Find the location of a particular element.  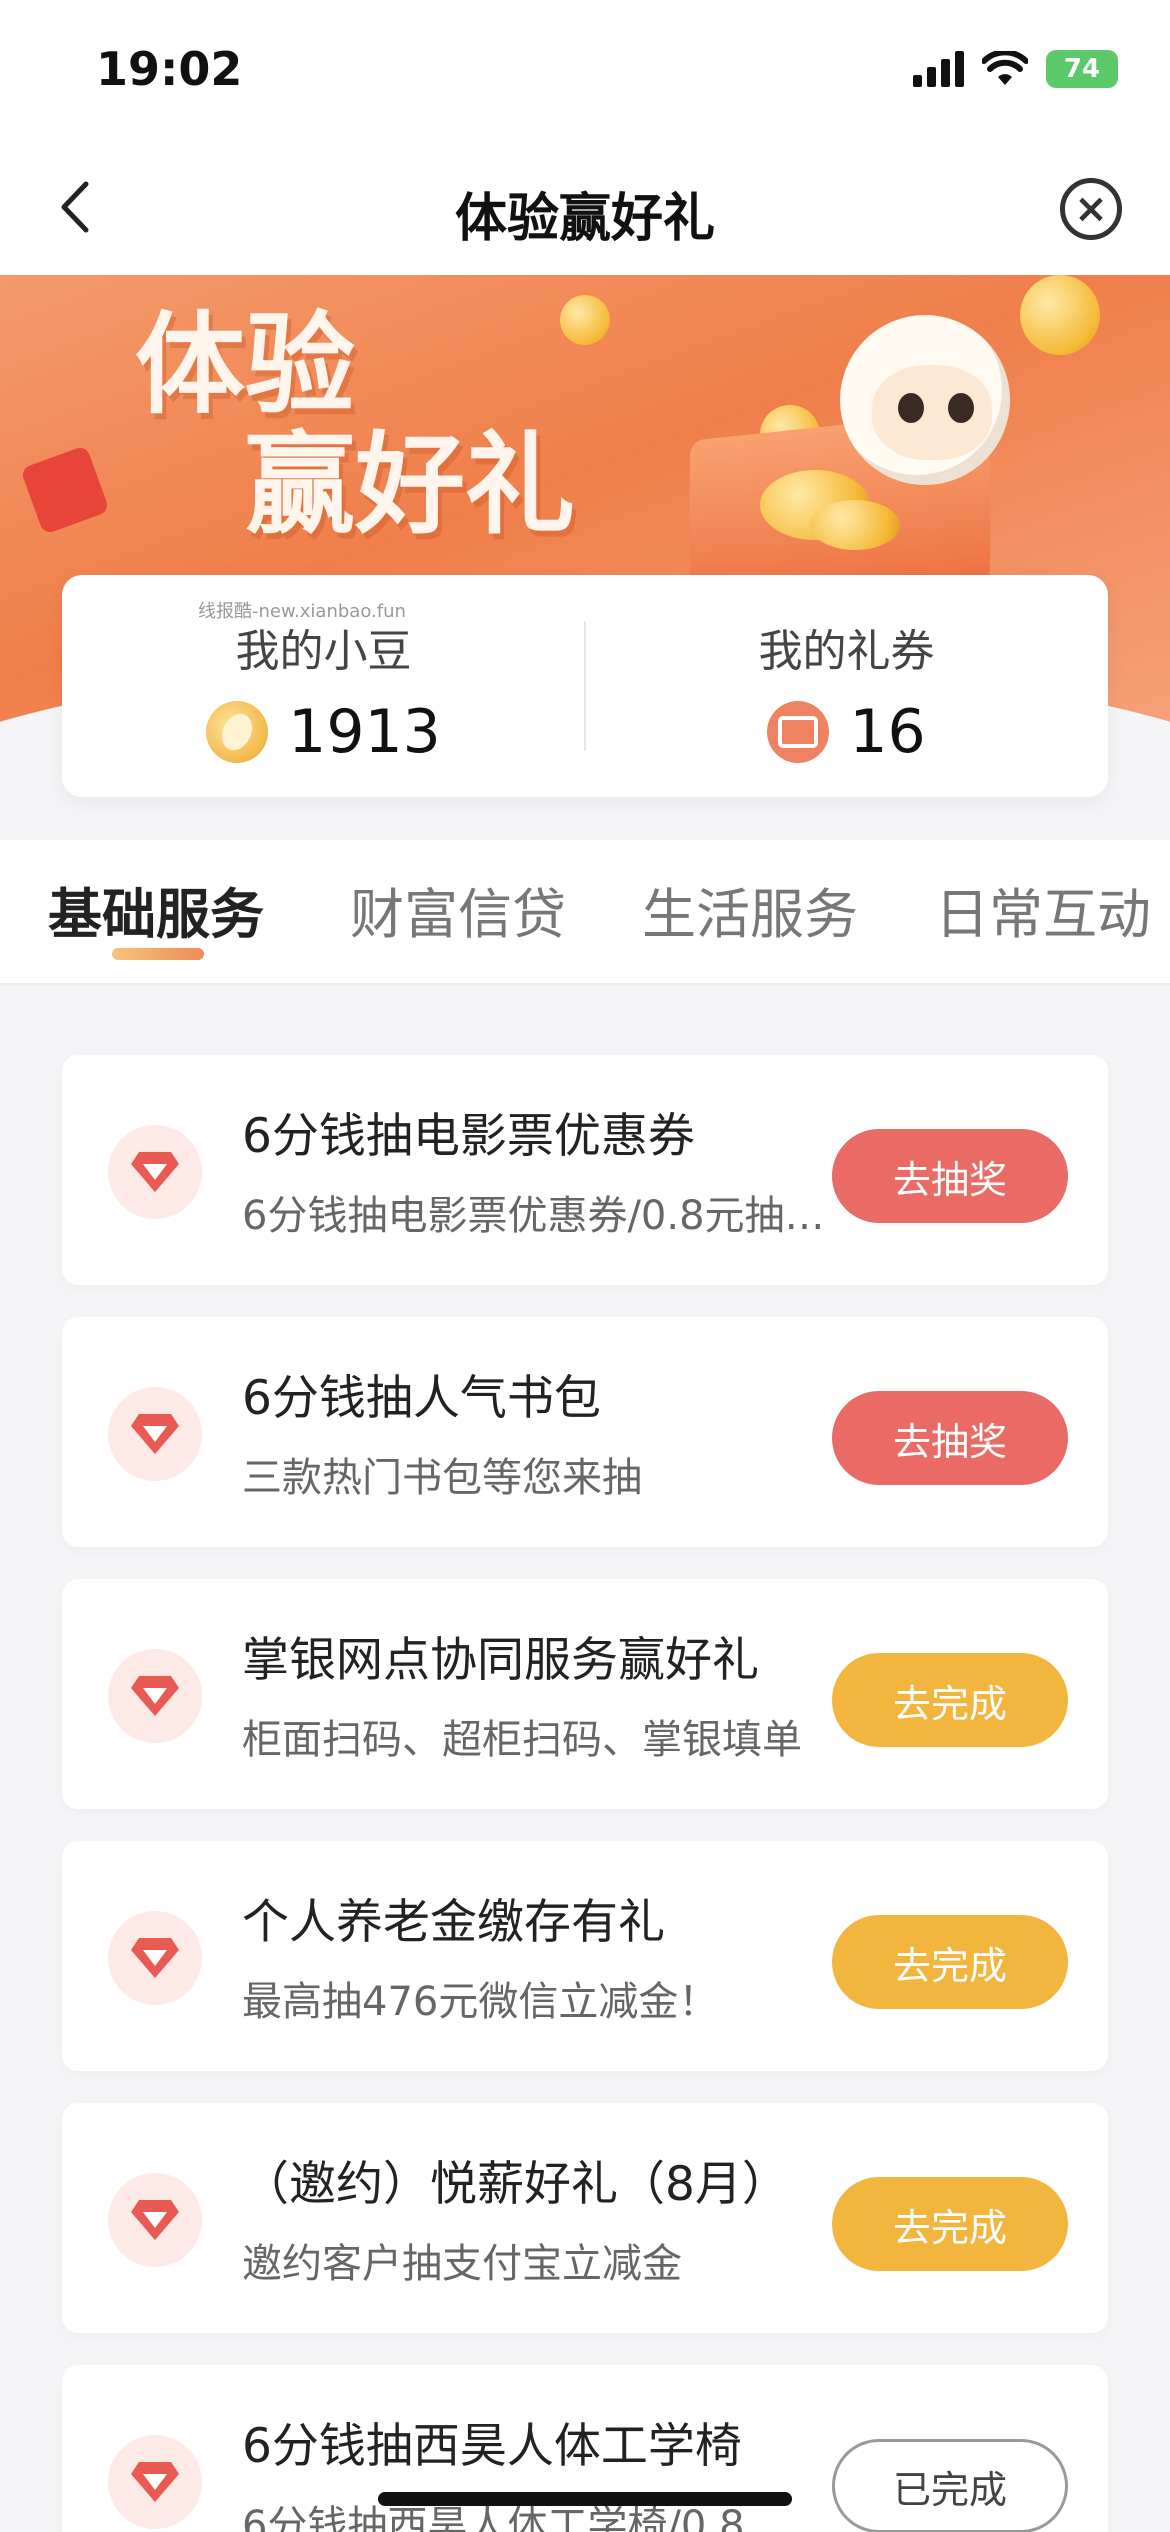

task-card: （邀约）悦薪好礼（8月） 邀约客户抽支付宝立减金 去完成 is located at coordinates (585, 2218).